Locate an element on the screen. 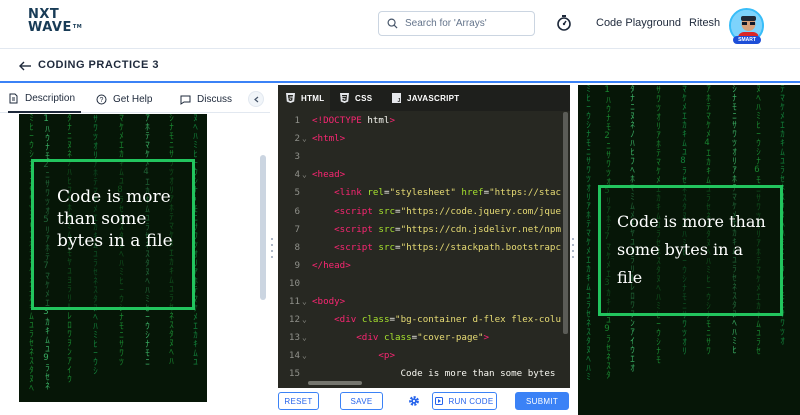  search-input: Search for 'Arrays' is located at coordinates (456, 23).